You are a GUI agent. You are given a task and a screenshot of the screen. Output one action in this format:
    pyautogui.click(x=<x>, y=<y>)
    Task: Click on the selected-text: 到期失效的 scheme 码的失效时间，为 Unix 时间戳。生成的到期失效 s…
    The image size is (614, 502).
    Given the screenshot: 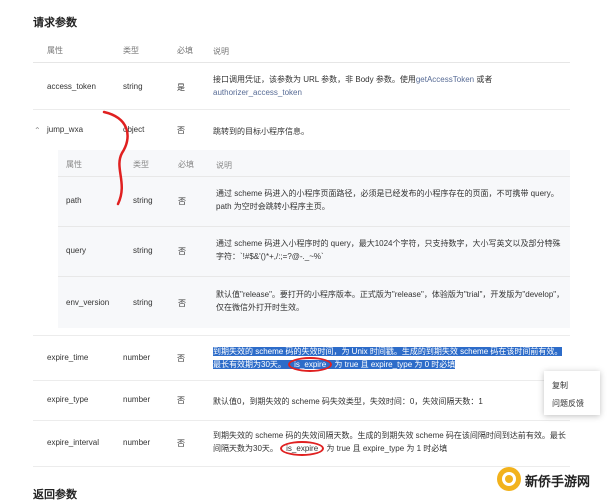 What is the action you would take?
    pyautogui.click(x=388, y=359)
    